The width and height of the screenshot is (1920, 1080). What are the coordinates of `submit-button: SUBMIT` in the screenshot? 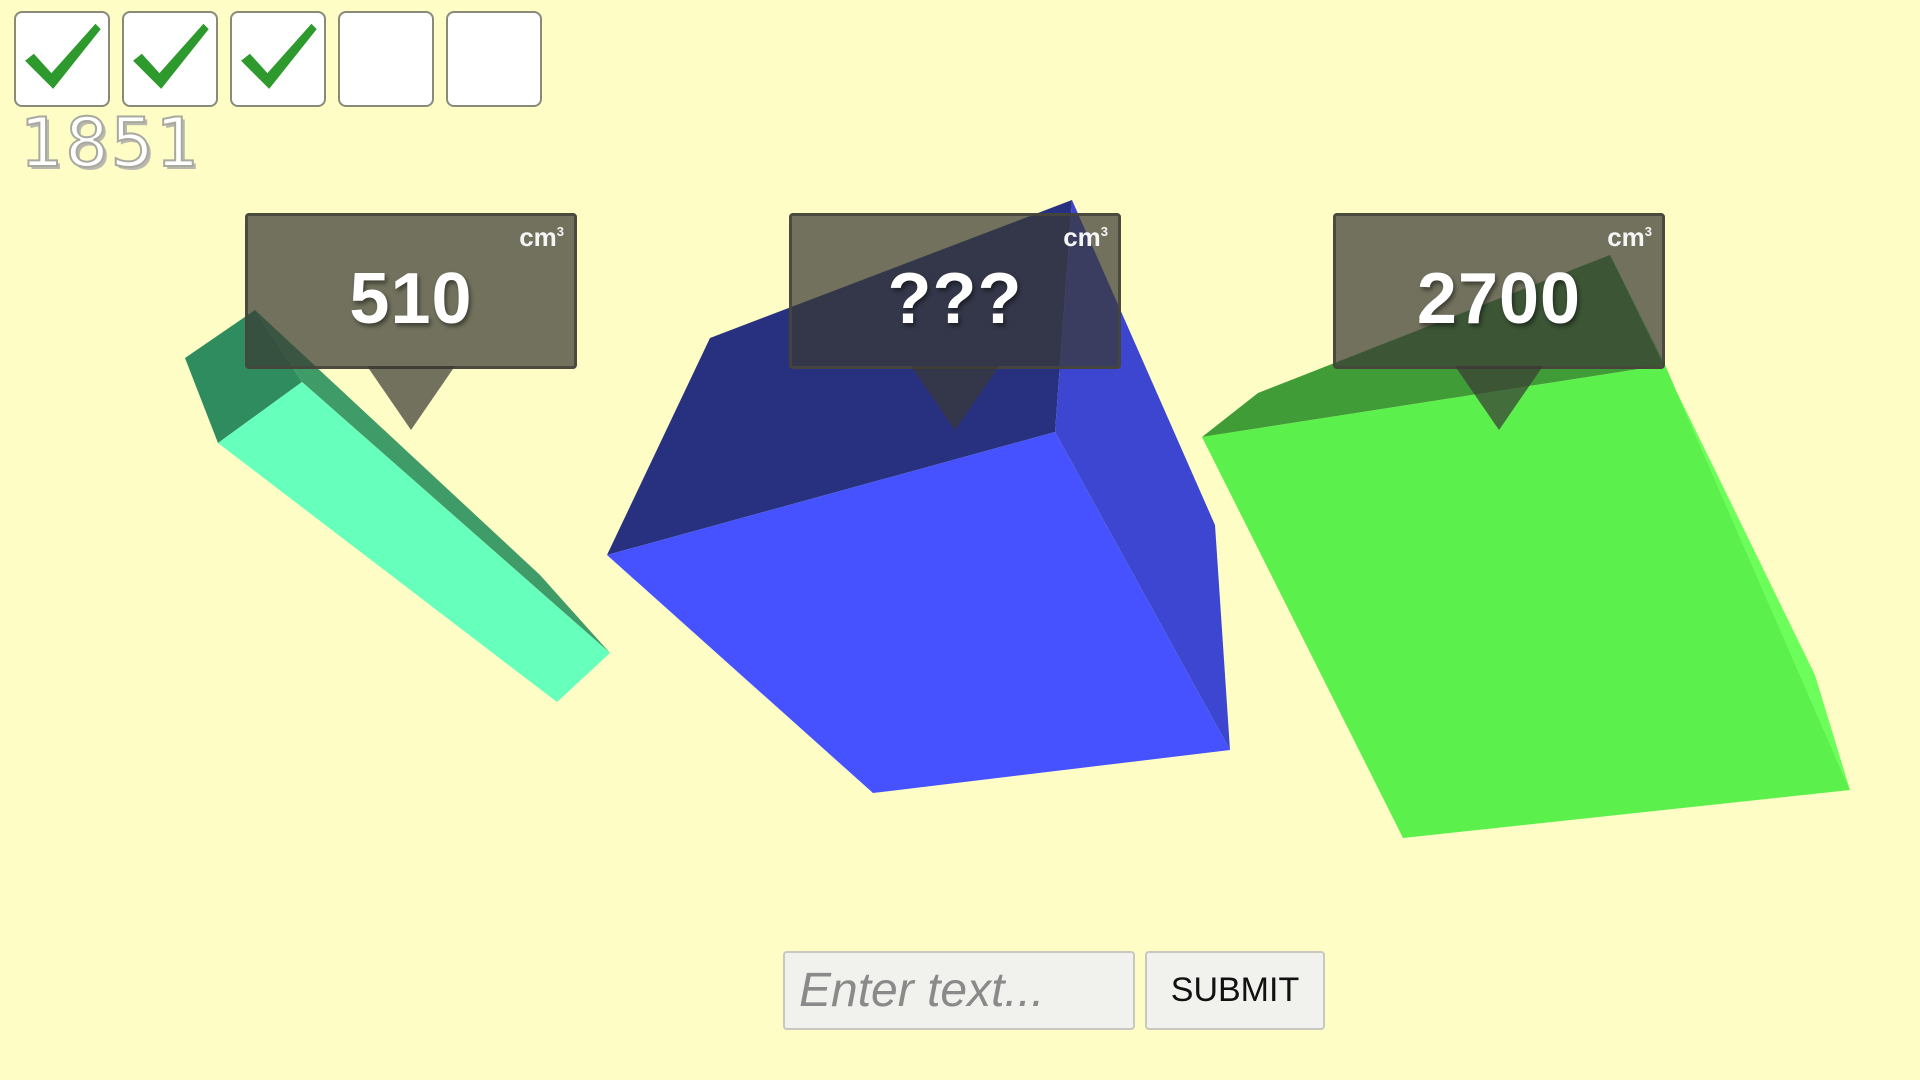 It's located at (1235, 990).